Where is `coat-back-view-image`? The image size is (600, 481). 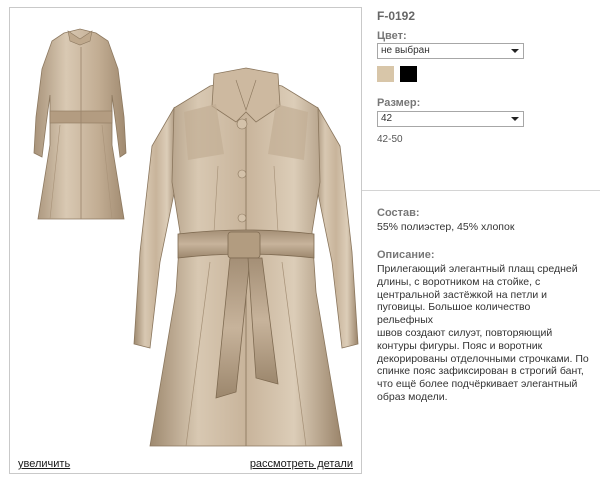 coat-back-view-image is located at coordinates (76, 125).